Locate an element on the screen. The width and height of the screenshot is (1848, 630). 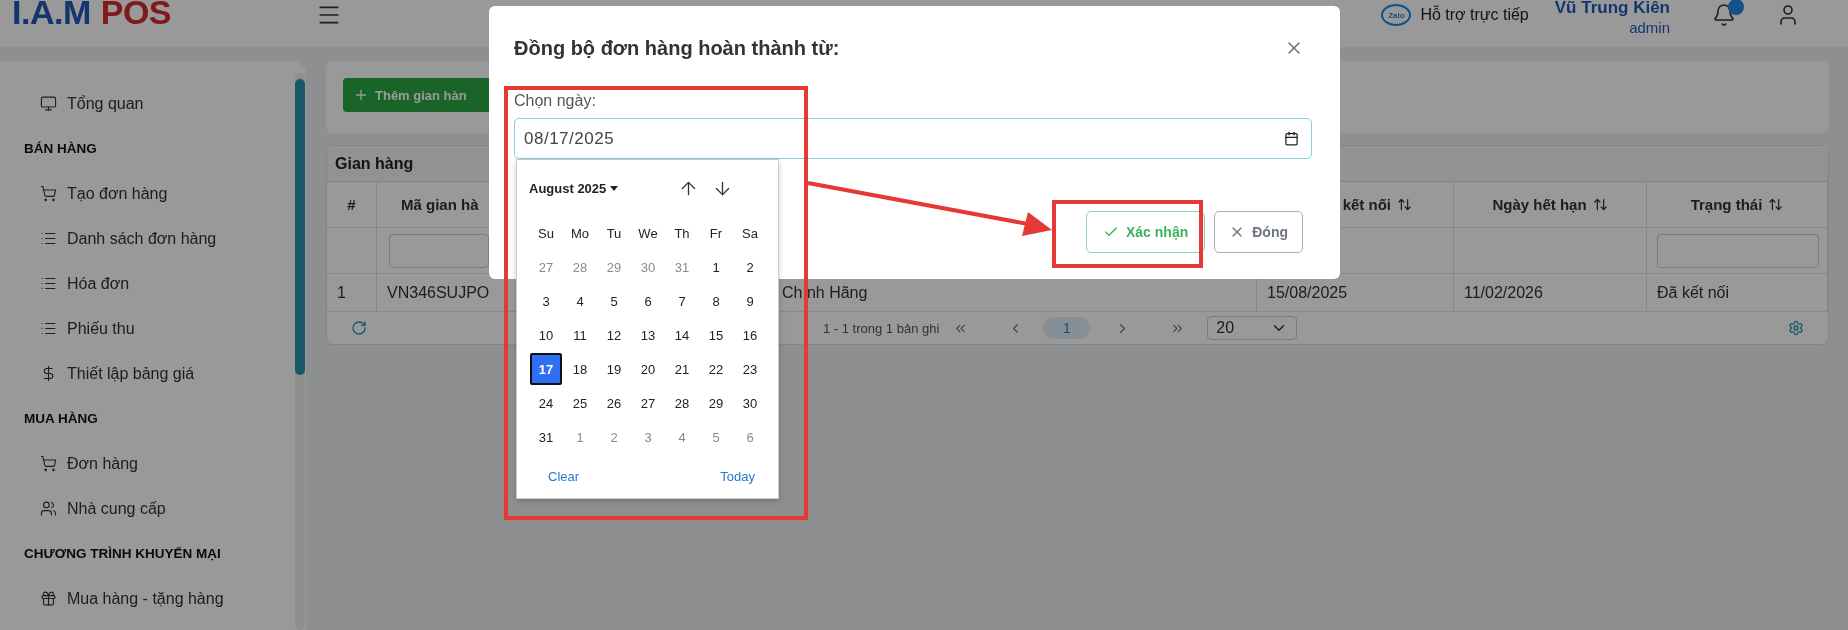
calendar-day: 31 is located at coordinates (546, 437).